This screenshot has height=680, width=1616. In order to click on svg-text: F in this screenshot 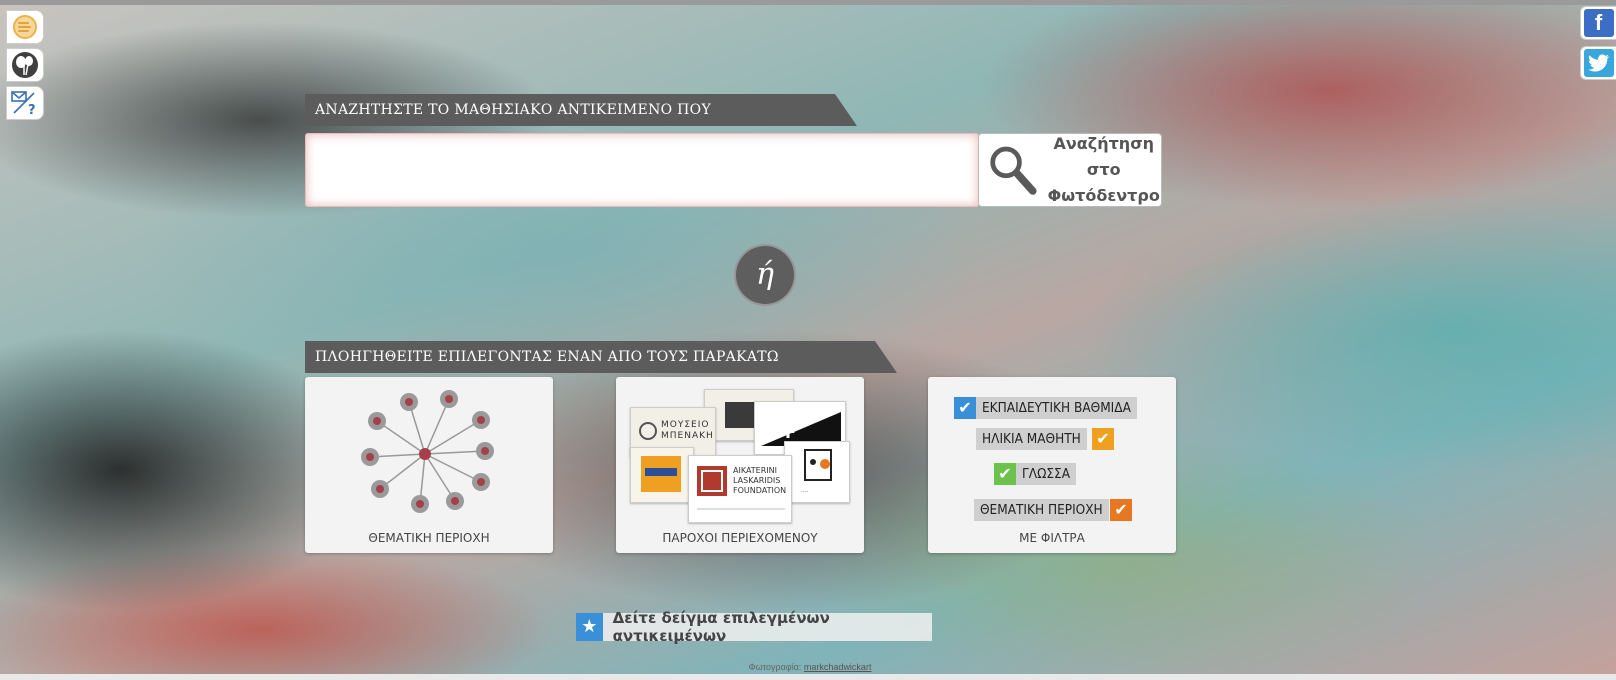, I will do `click(790, 432)`.